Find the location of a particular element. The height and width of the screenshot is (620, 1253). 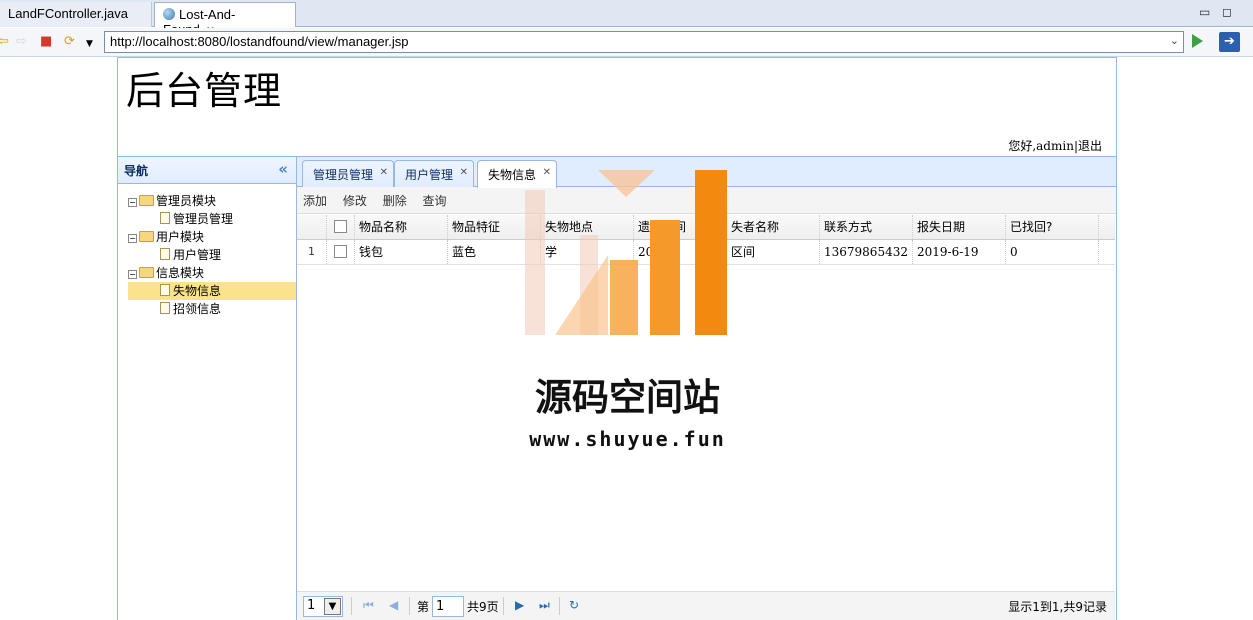

column-header: 物品特征 is located at coordinates (494, 227).